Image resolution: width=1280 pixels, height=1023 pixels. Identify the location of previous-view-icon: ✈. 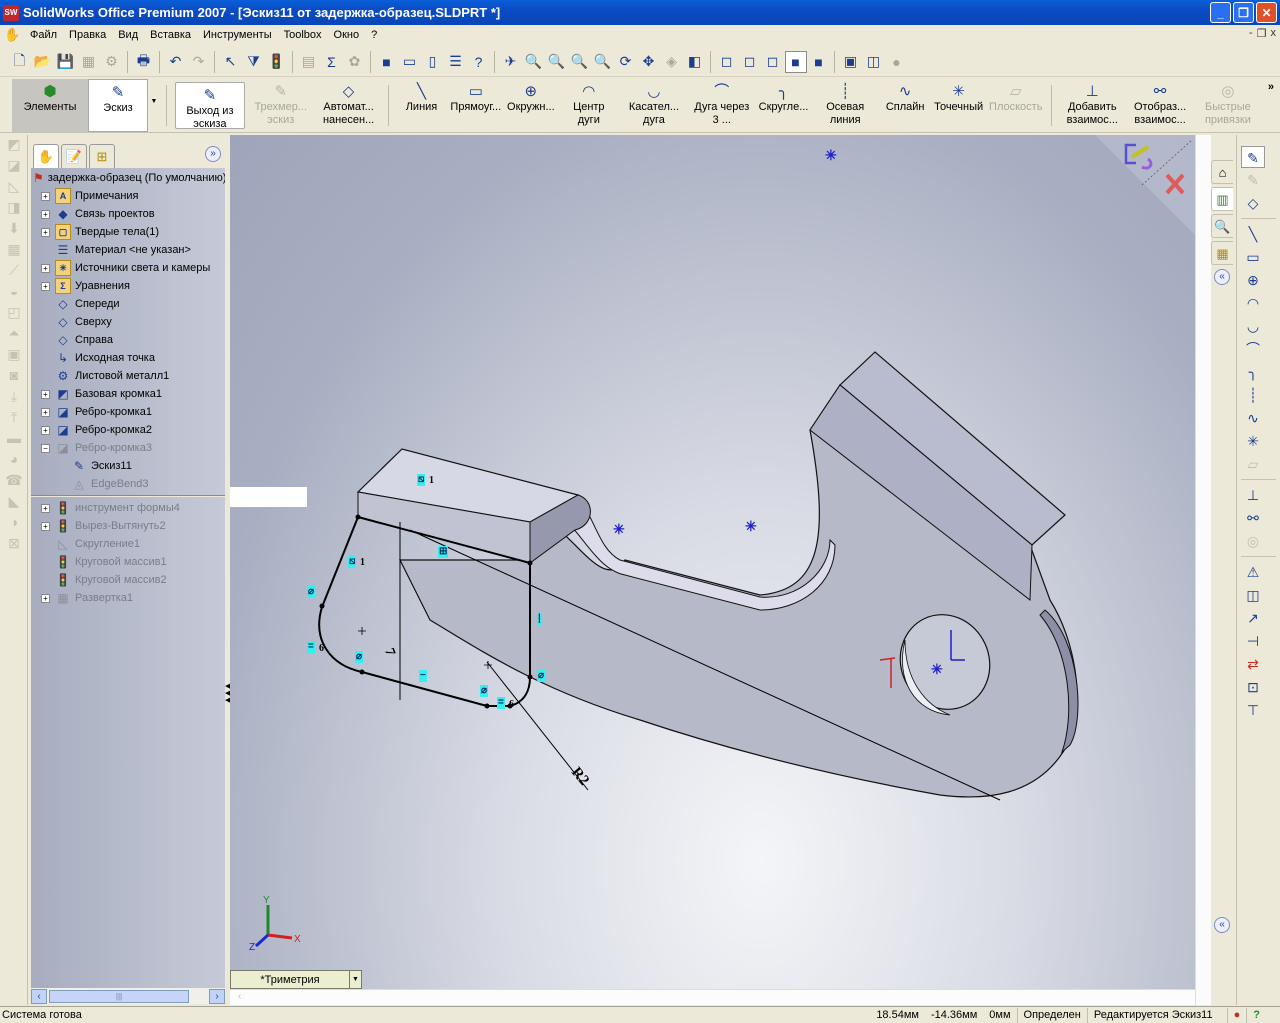
(511, 62).